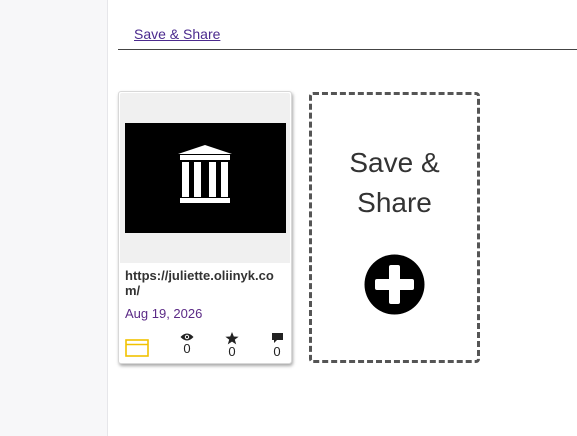 This screenshot has height=436, width=577. Describe the element at coordinates (164, 313) in the screenshot. I see `card-date: Aug 19, 2026` at that location.